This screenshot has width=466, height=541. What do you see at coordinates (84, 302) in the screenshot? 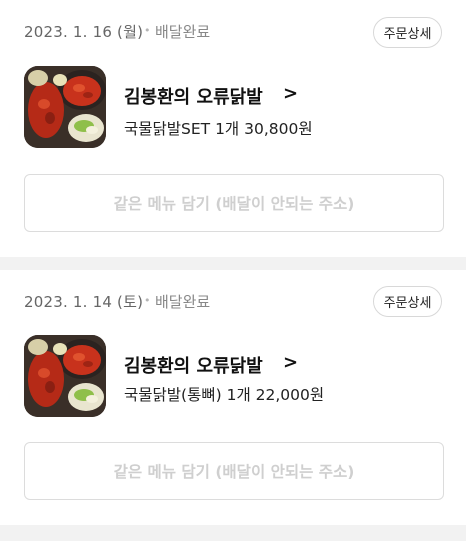
I see `order-date: 2023. 1. 14 (토)` at bounding box center [84, 302].